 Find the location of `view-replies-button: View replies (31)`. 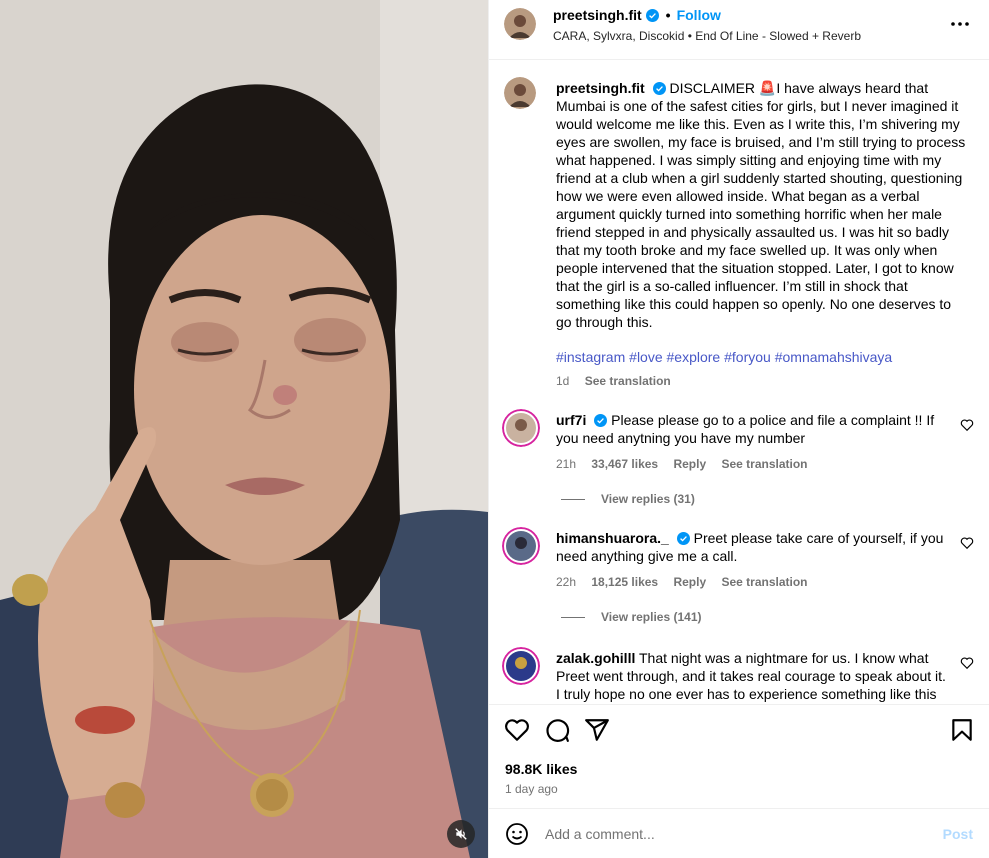

view-replies-button: View replies (31) is located at coordinates (628, 499).